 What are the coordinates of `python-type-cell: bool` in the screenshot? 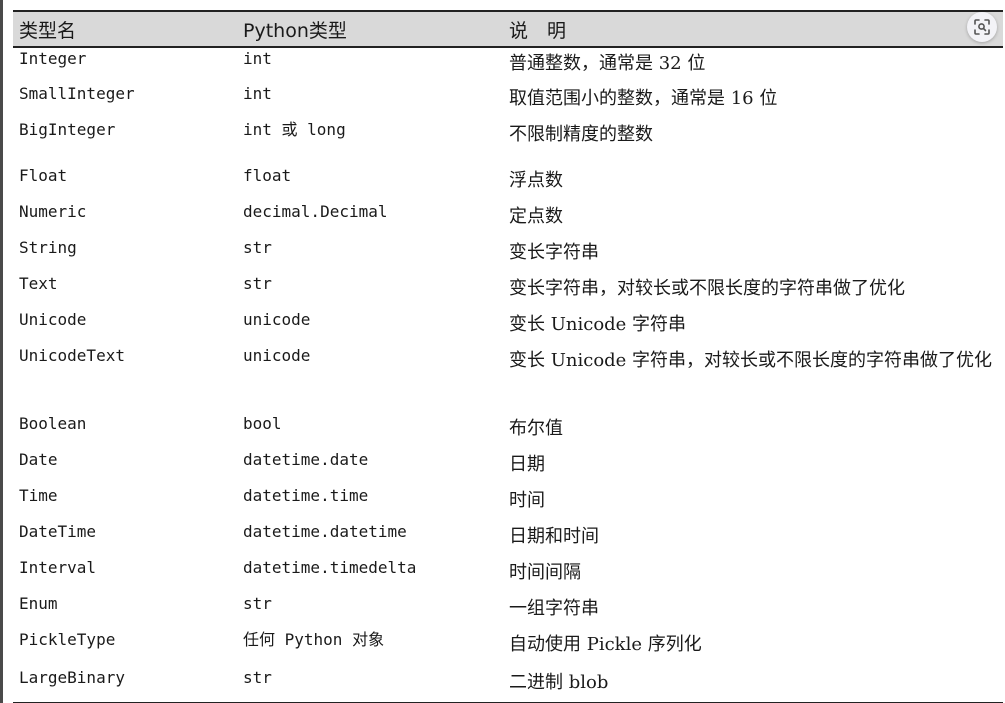 It's located at (262, 423).